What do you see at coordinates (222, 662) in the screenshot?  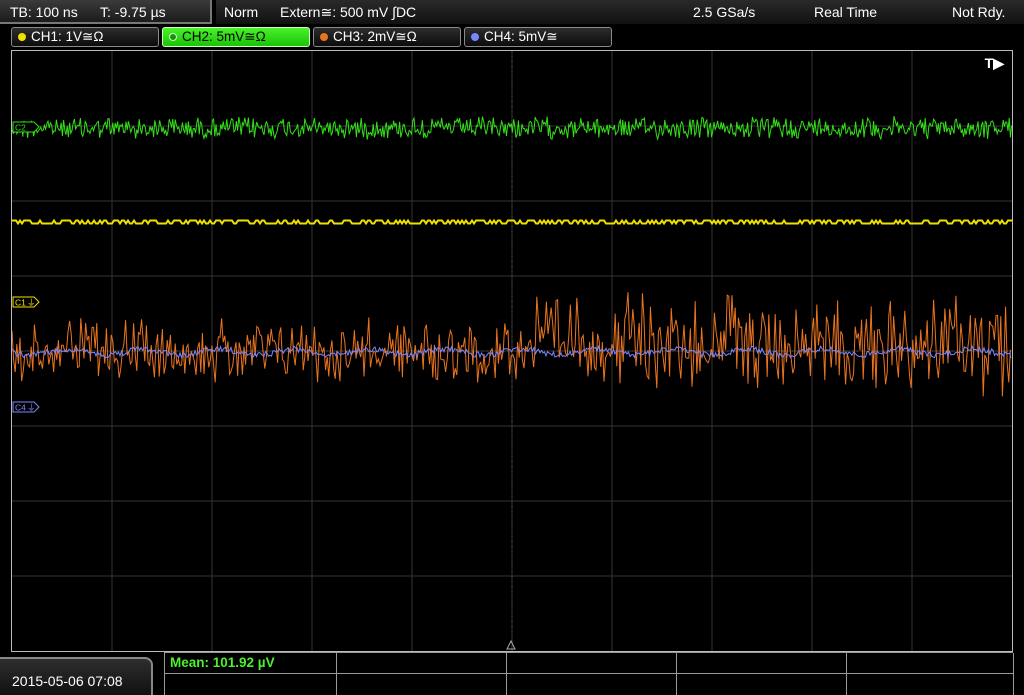 I see `mean-value: Mean: 101.92 µV` at bounding box center [222, 662].